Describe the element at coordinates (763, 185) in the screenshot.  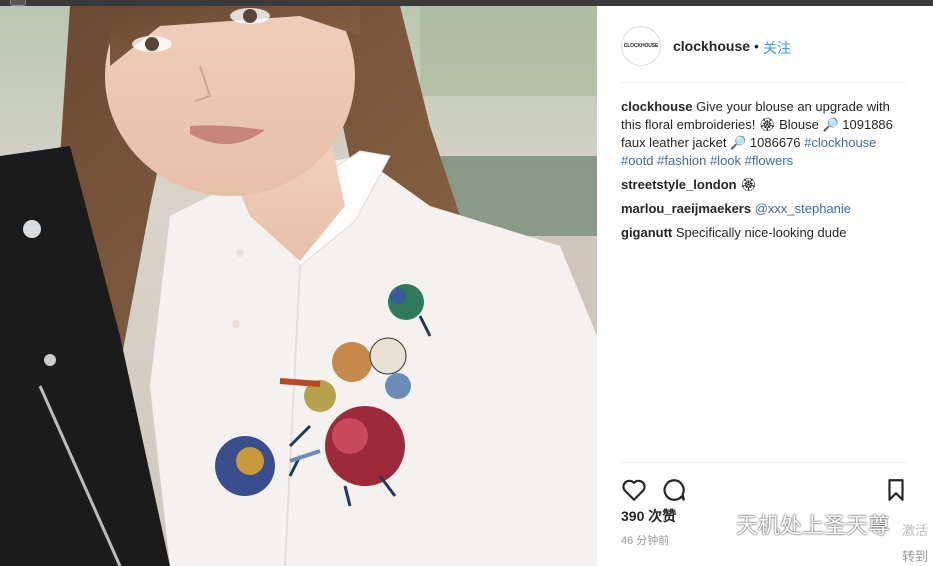
I see `comment: streetstyle_london 🏵` at that location.